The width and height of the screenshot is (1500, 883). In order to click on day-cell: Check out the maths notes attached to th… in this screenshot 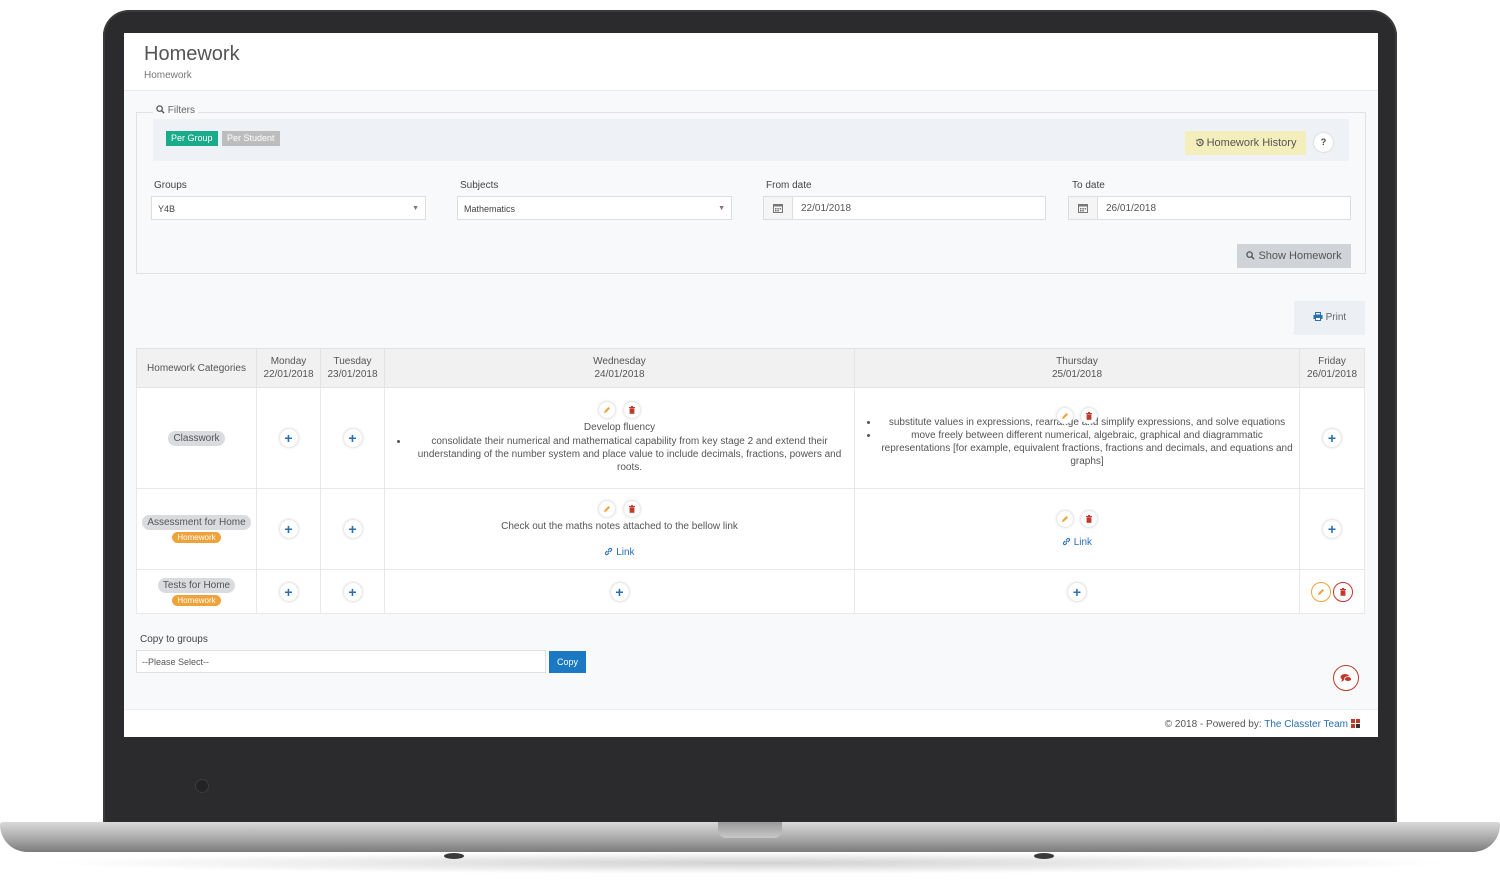, I will do `click(619, 529)`.